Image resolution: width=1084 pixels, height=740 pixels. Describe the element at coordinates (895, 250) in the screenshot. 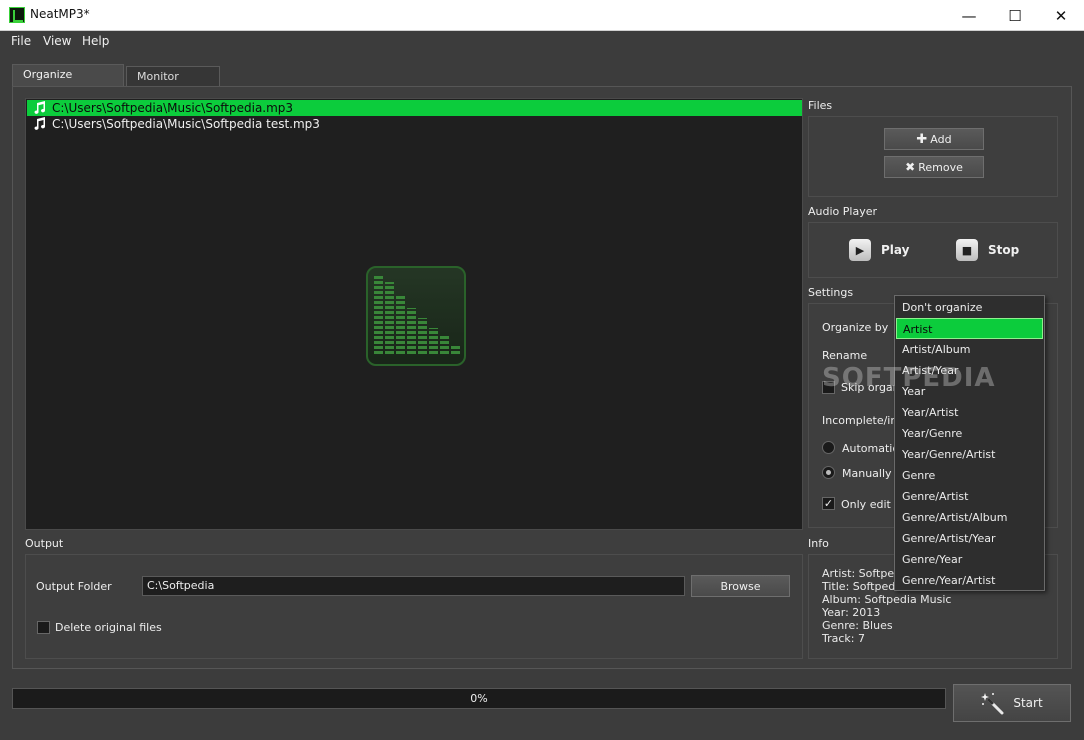

I see `play-label: Play` at that location.